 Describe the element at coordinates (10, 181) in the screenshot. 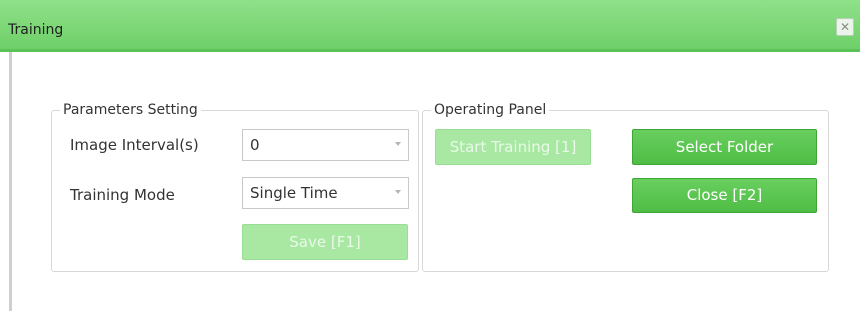

I see `window-left-border` at that location.